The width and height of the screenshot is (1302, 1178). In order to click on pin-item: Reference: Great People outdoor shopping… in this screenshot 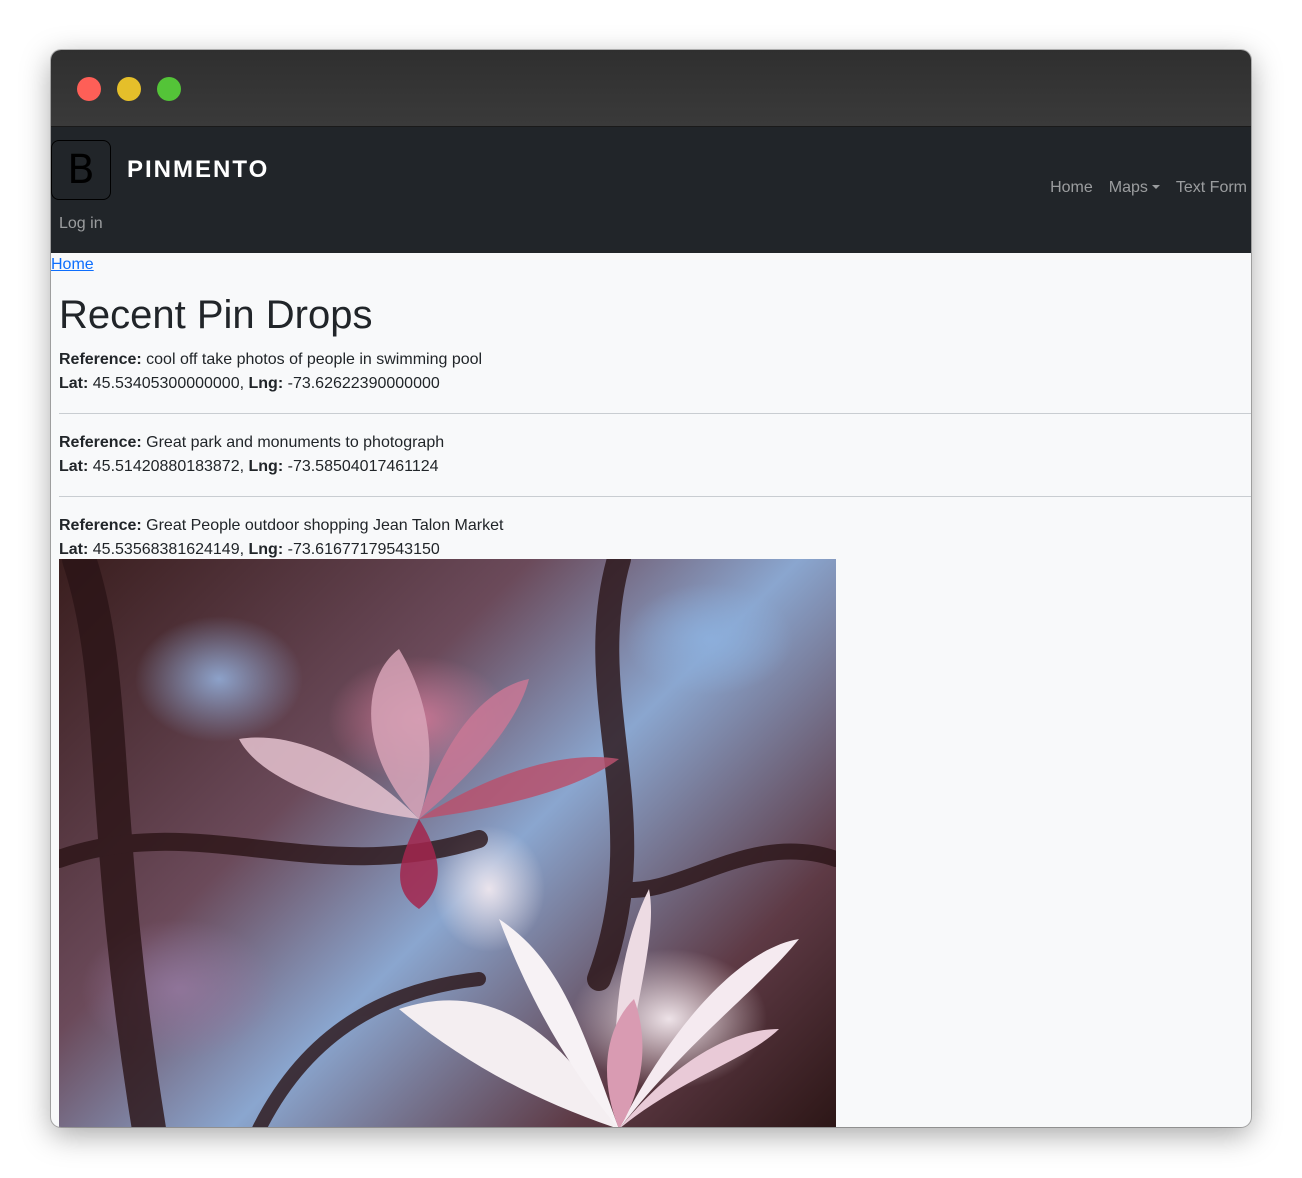, I will do `click(655, 538)`.